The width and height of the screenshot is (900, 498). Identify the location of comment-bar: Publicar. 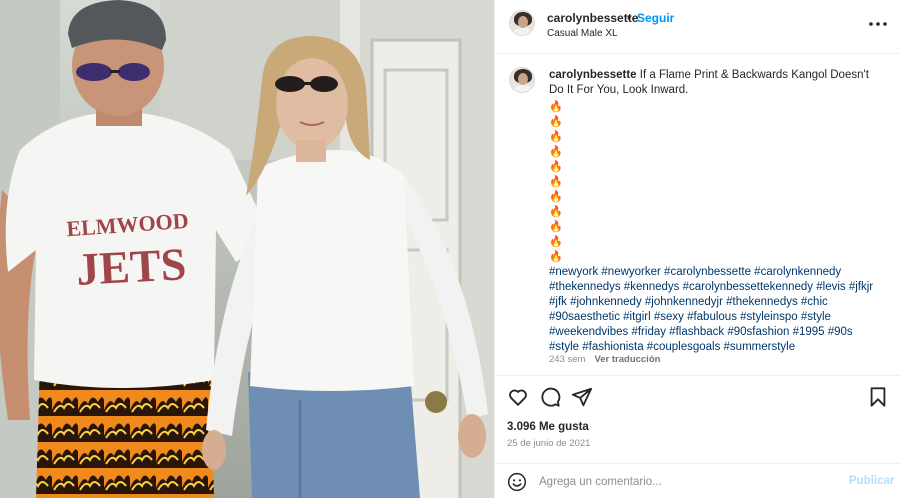
(697, 480).